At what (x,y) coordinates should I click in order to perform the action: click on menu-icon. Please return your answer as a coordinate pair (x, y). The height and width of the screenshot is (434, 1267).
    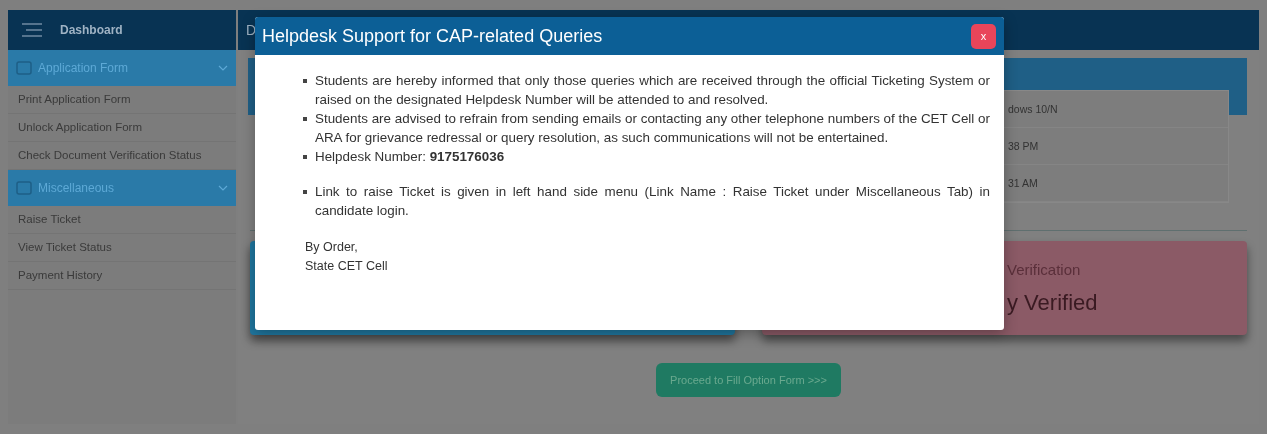
    Looking at the image, I should click on (32, 30).